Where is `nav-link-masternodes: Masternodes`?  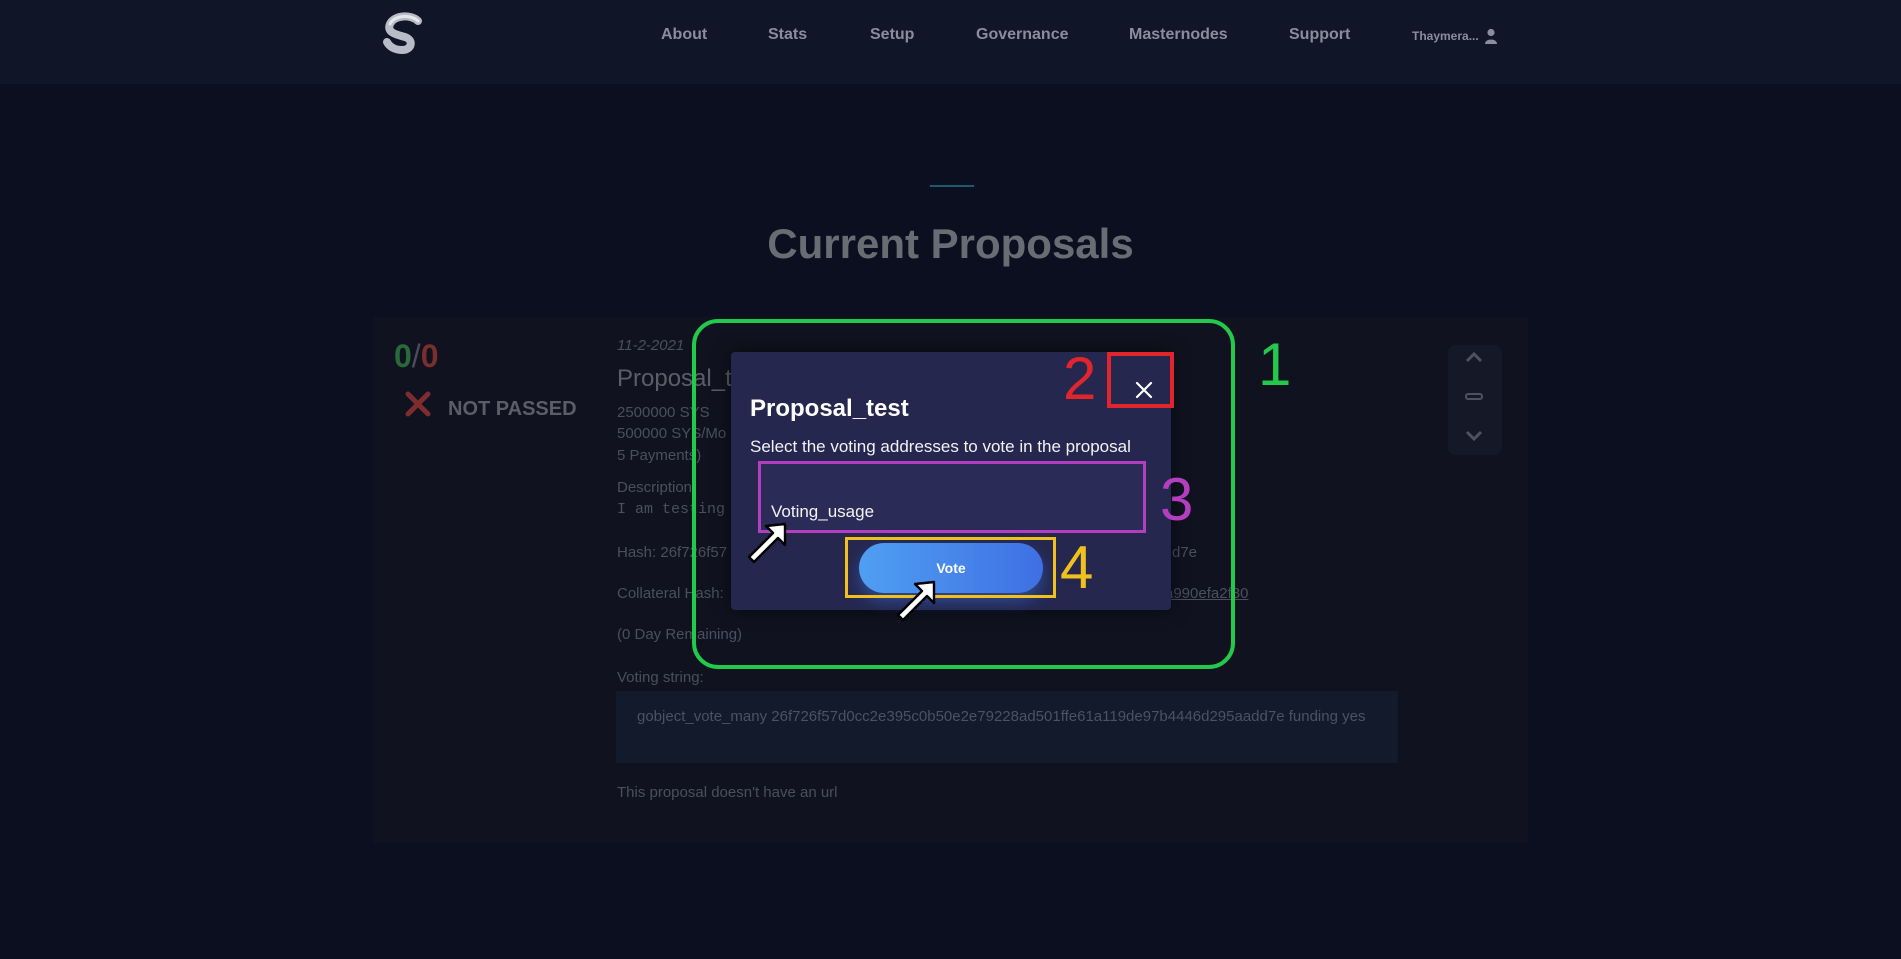
nav-link-masternodes: Masternodes is located at coordinates (1178, 35).